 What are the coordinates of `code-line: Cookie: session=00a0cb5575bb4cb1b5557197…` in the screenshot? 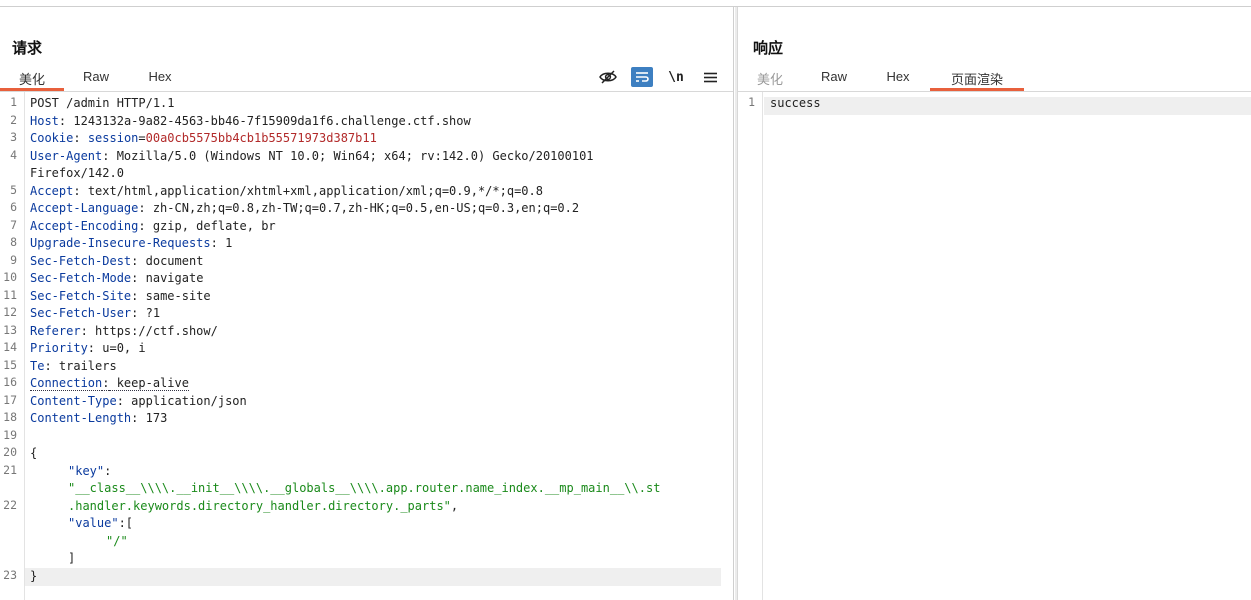 It's located at (203, 139).